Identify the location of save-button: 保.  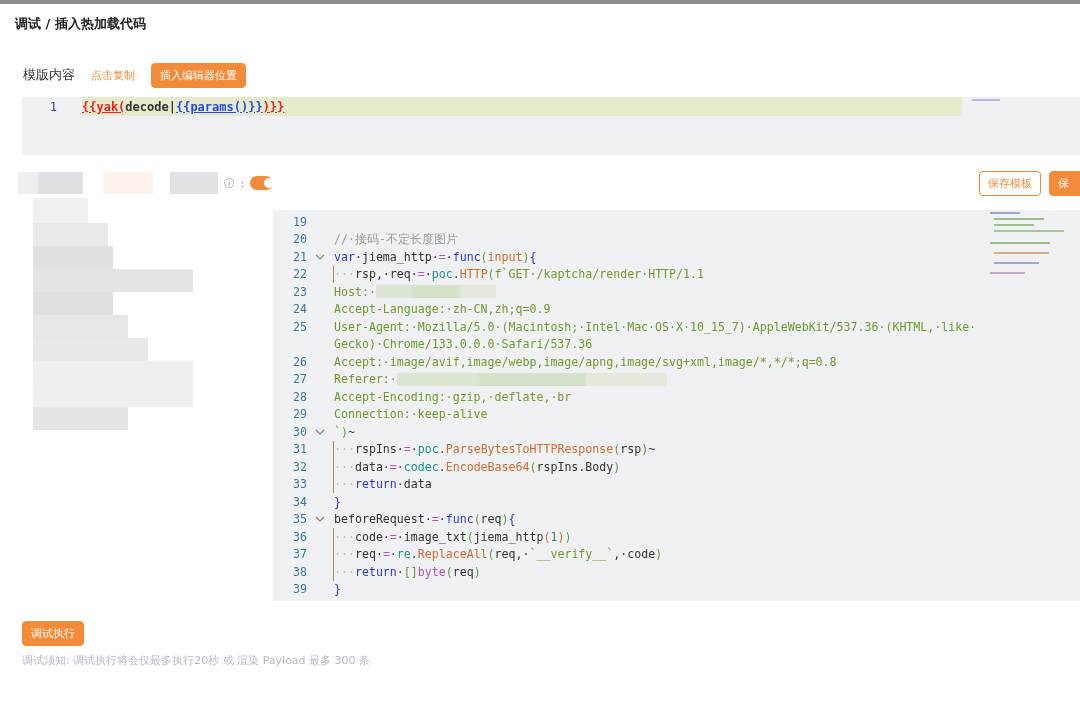
(1064, 183).